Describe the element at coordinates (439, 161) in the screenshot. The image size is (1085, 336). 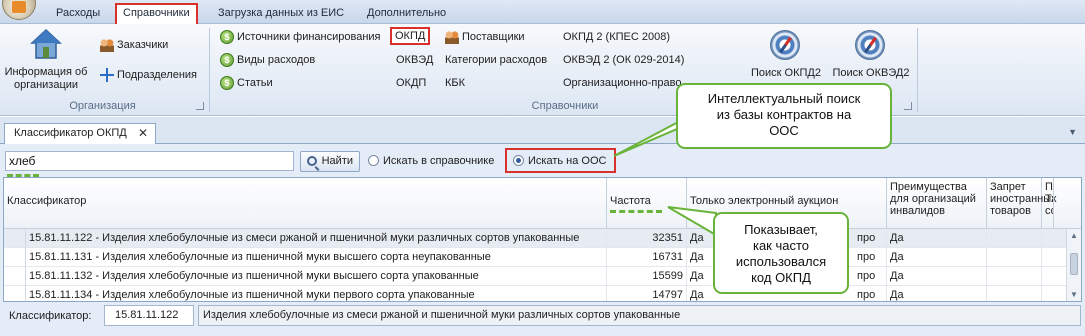
I see `radio-search-reference-label: Искать в справочнике` at that location.